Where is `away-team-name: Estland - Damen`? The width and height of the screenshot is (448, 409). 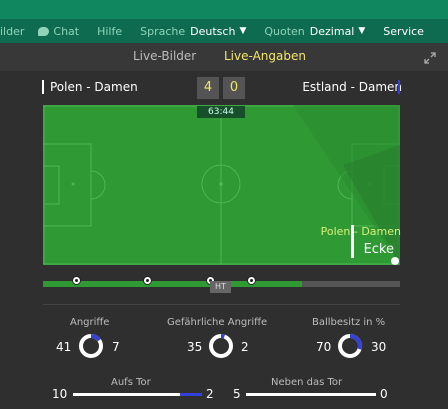 away-team-name: Estland - Damen is located at coordinates (352, 87).